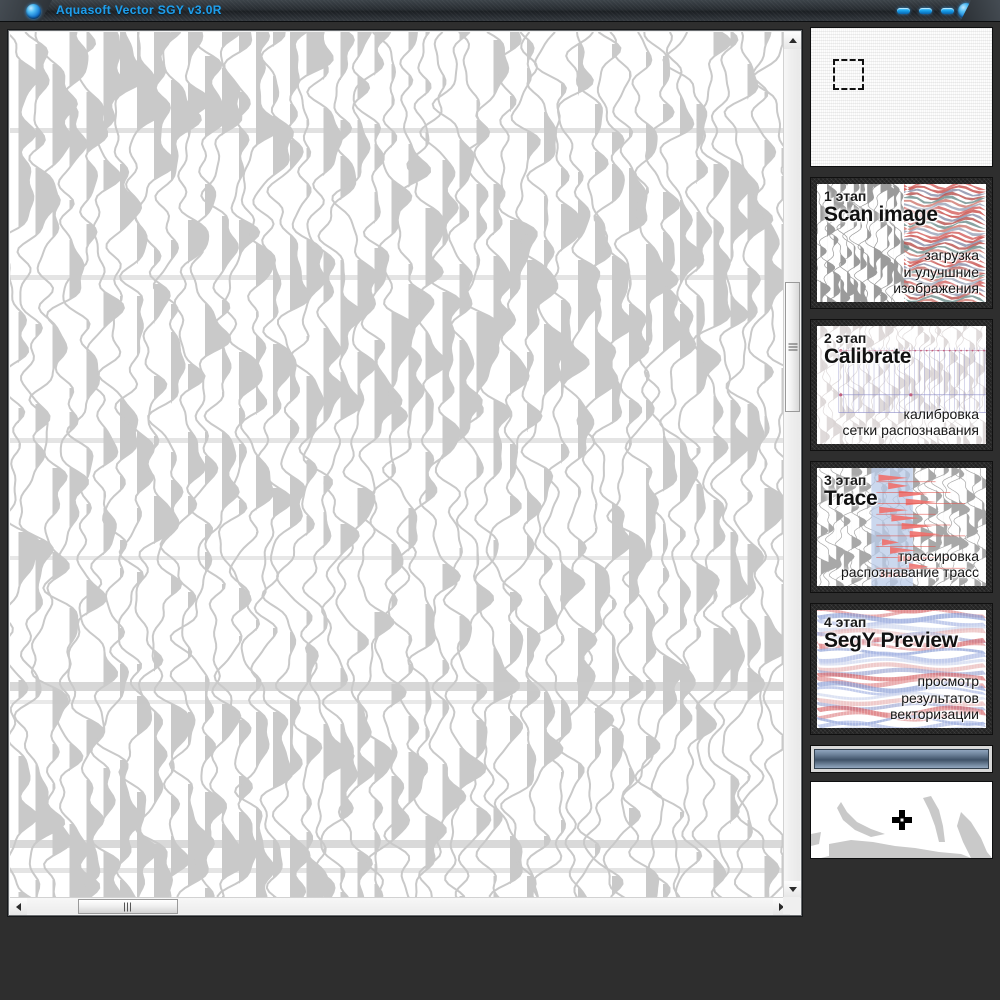 The width and height of the screenshot is (1000, 1000). I want to click on scroll-left-arrow, so click(18, 906).